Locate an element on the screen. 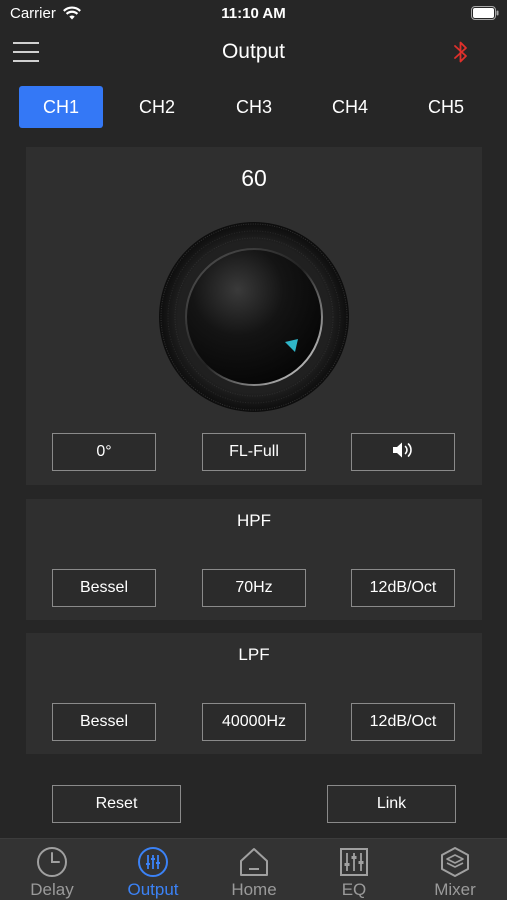 Image resolution: width=507 pixels, height=900 pixels. hpf-frequency-button: 70Hz is located at coordinates (254, 588).